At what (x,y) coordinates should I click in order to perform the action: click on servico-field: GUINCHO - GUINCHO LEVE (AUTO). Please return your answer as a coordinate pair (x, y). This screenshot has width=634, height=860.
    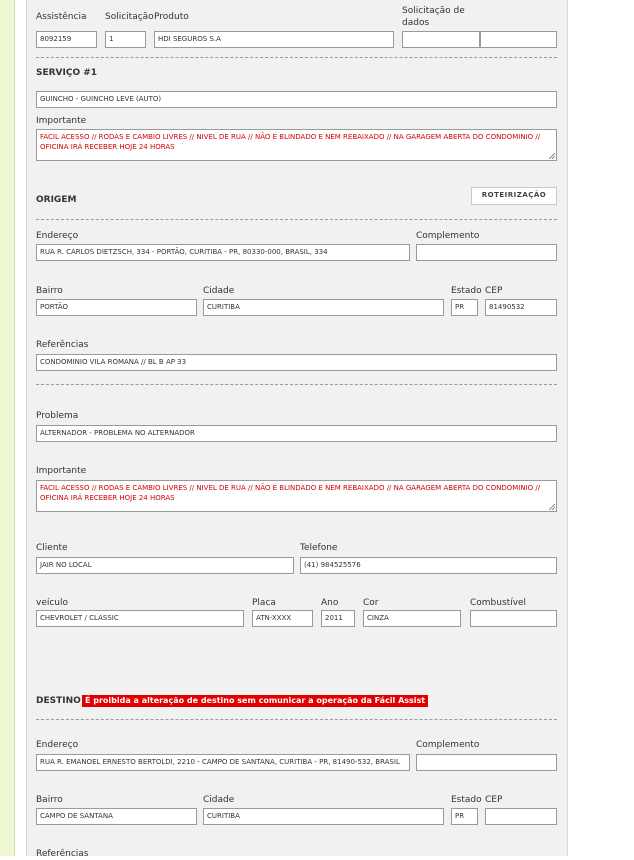
    Looking at the image, I should click on (296, 99).